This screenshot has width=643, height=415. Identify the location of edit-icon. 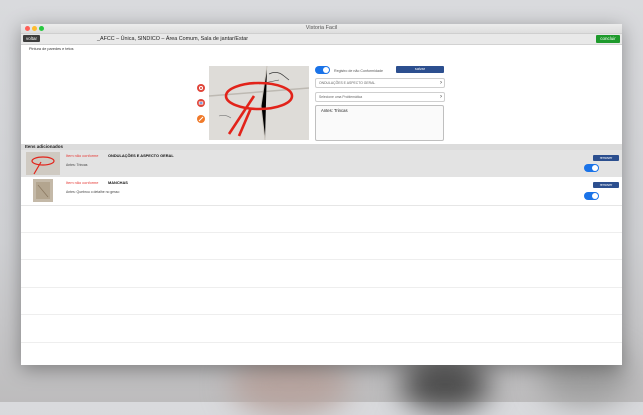
(201, 119).